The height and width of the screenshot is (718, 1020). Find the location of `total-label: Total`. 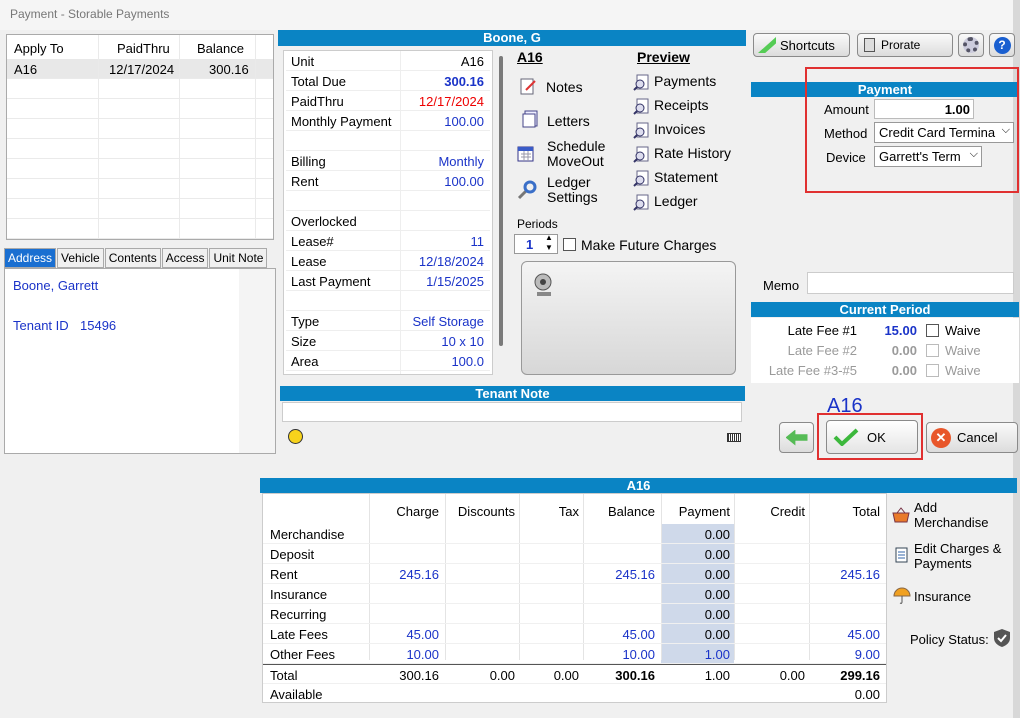

total-label: Total is located at coordinates (284, 675).